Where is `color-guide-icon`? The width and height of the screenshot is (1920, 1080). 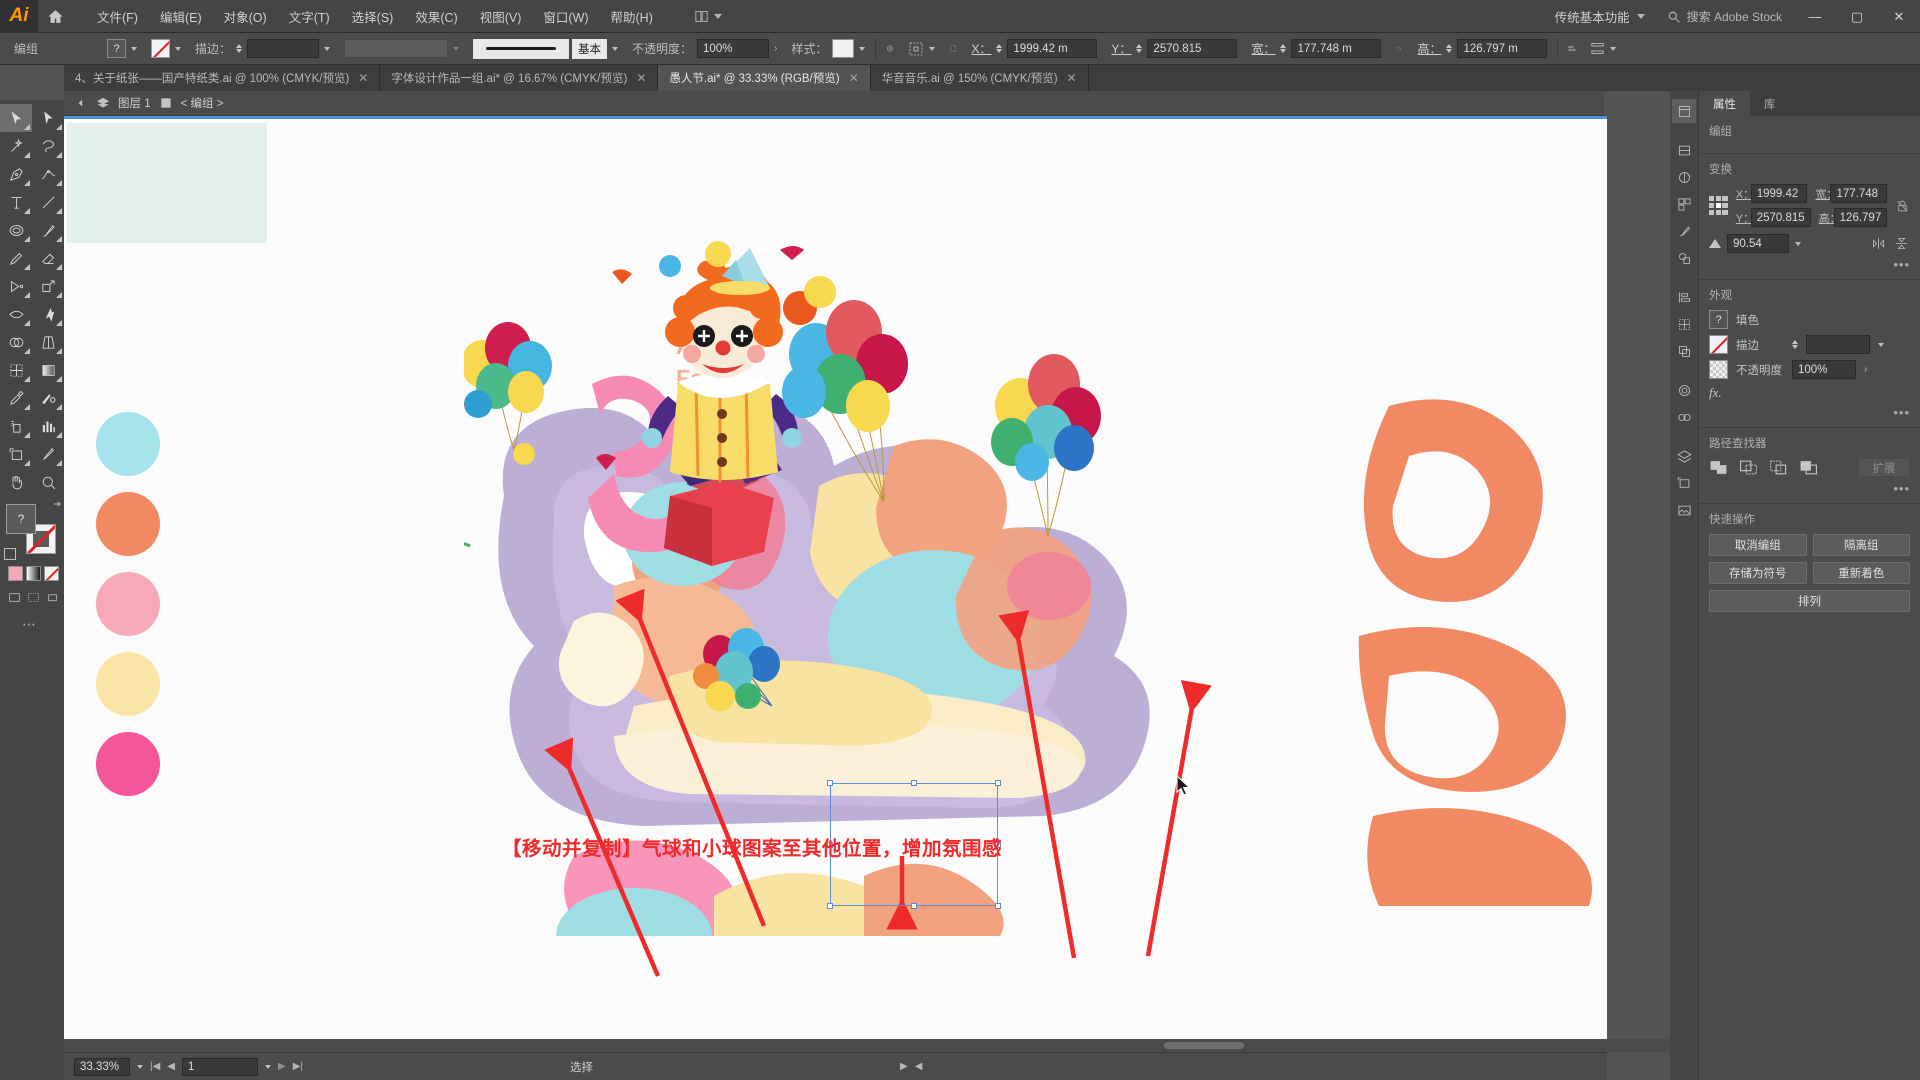 color-guide-icon is located at coordinates (1684, 177).